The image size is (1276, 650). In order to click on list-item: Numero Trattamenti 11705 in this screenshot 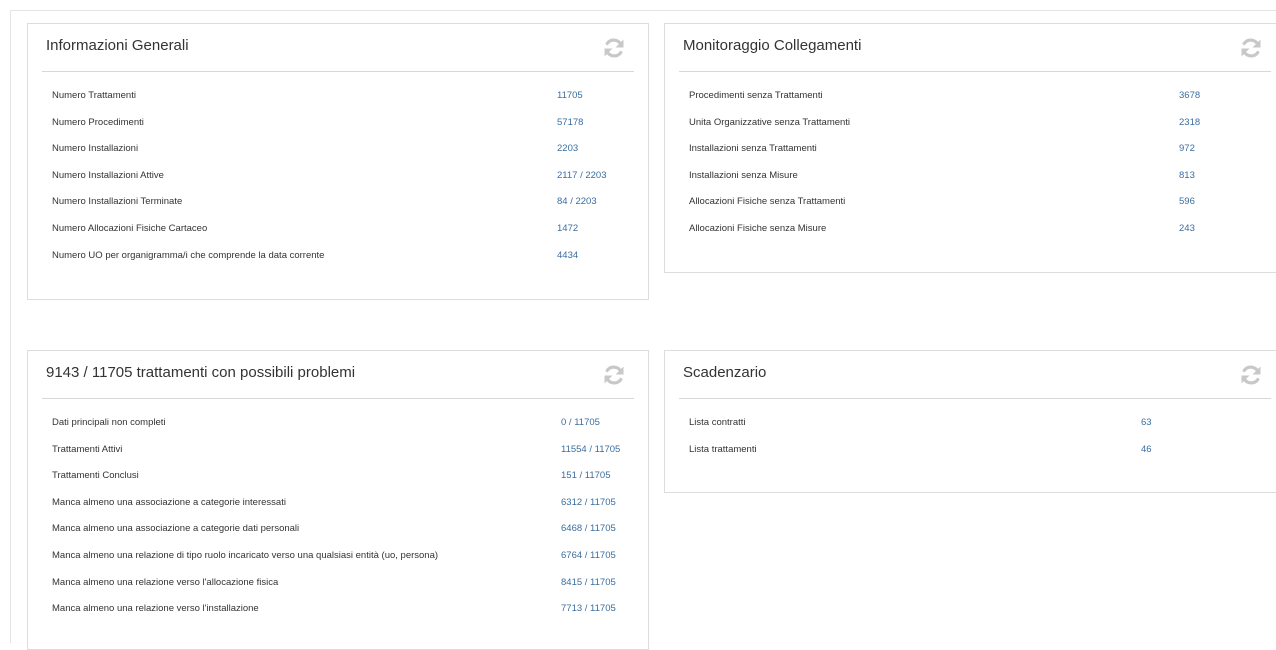, I will do `click(350, 101)`.